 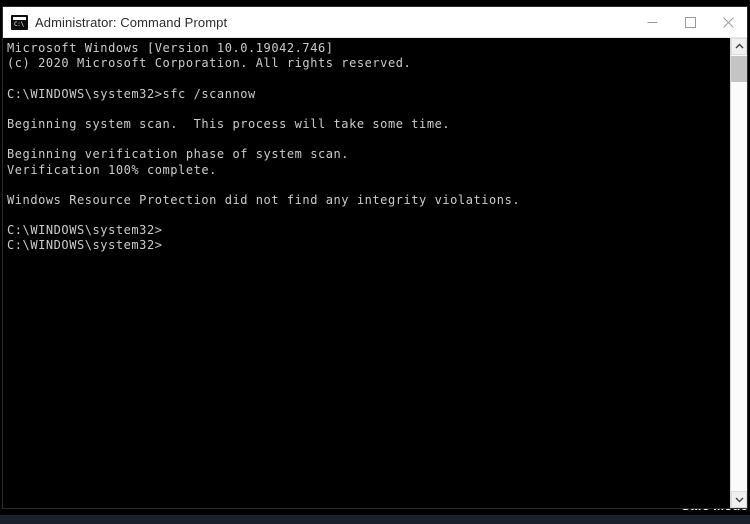 I want to click on scrollbar-track, so click(x=739, y=273).